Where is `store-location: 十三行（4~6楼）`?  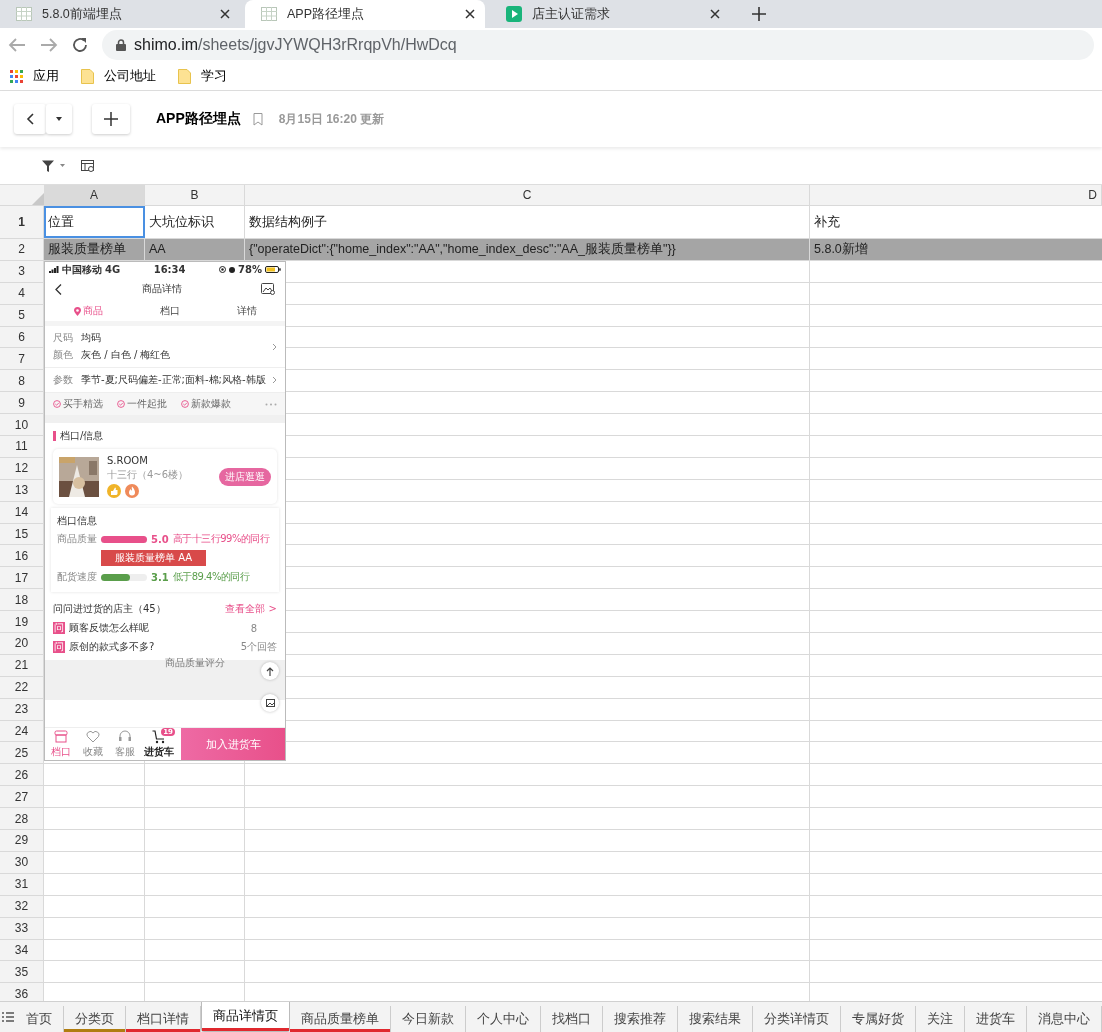
store-location: 十三行（4~6楼） is located at coordinates (148, 475).